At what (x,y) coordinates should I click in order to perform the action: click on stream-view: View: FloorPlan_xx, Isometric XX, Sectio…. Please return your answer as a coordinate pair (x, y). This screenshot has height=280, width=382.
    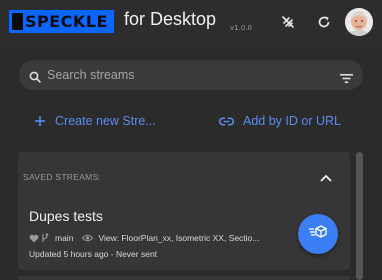
    Looking at the image, I should click on (179, 238).